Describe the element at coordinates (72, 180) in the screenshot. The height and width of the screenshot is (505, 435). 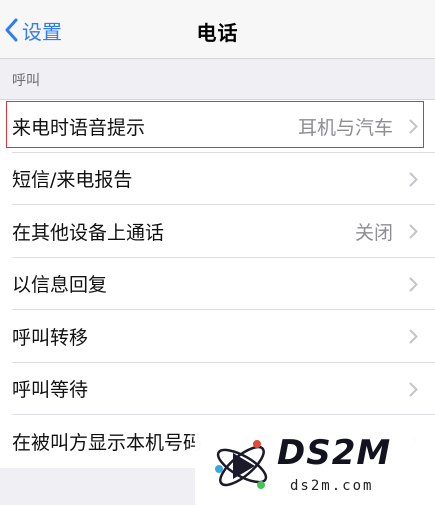
I see `row-label: 短信/来电报告` at that location.